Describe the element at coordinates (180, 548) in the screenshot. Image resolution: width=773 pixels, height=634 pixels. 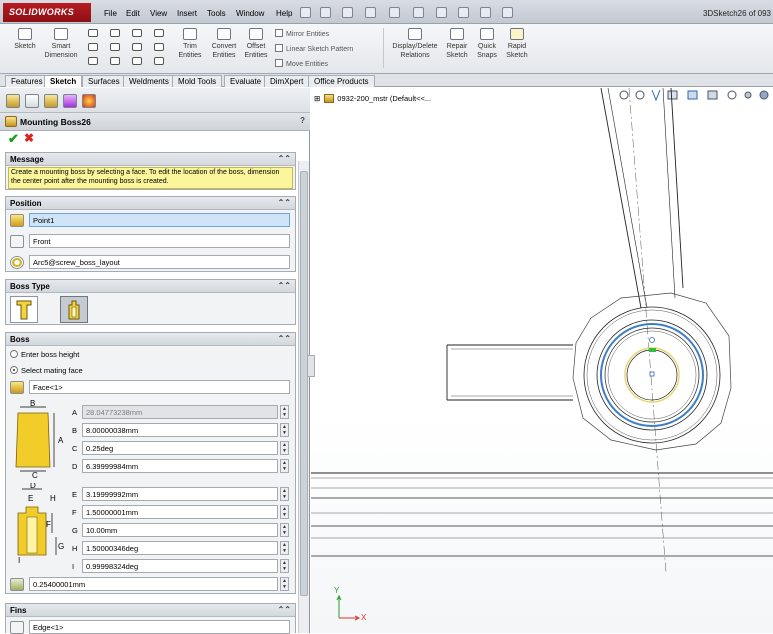
I see `dimension-h-field: 1.50000346deg` at that location.